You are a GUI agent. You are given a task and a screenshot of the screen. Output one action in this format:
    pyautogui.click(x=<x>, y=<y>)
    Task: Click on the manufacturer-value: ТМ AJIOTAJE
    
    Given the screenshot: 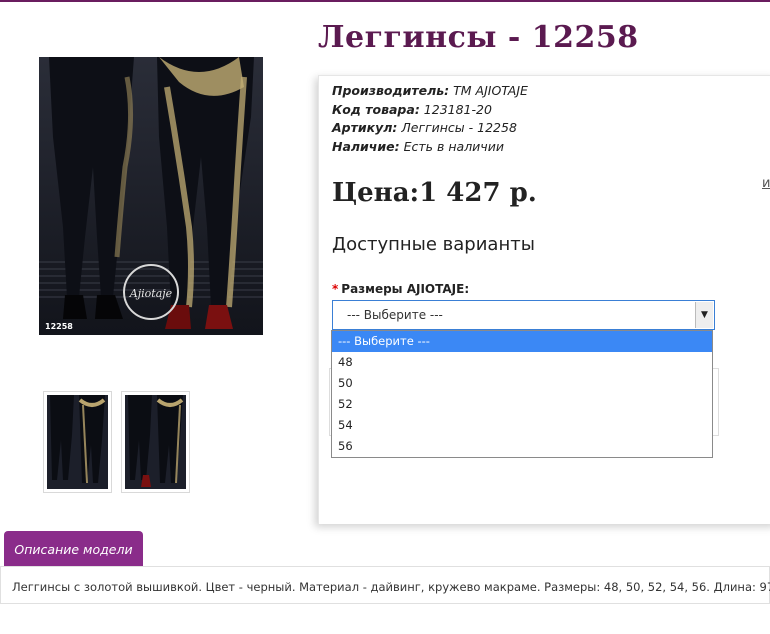 What is the action you would take?
    pyautogui.click(x=490, y=90)
    